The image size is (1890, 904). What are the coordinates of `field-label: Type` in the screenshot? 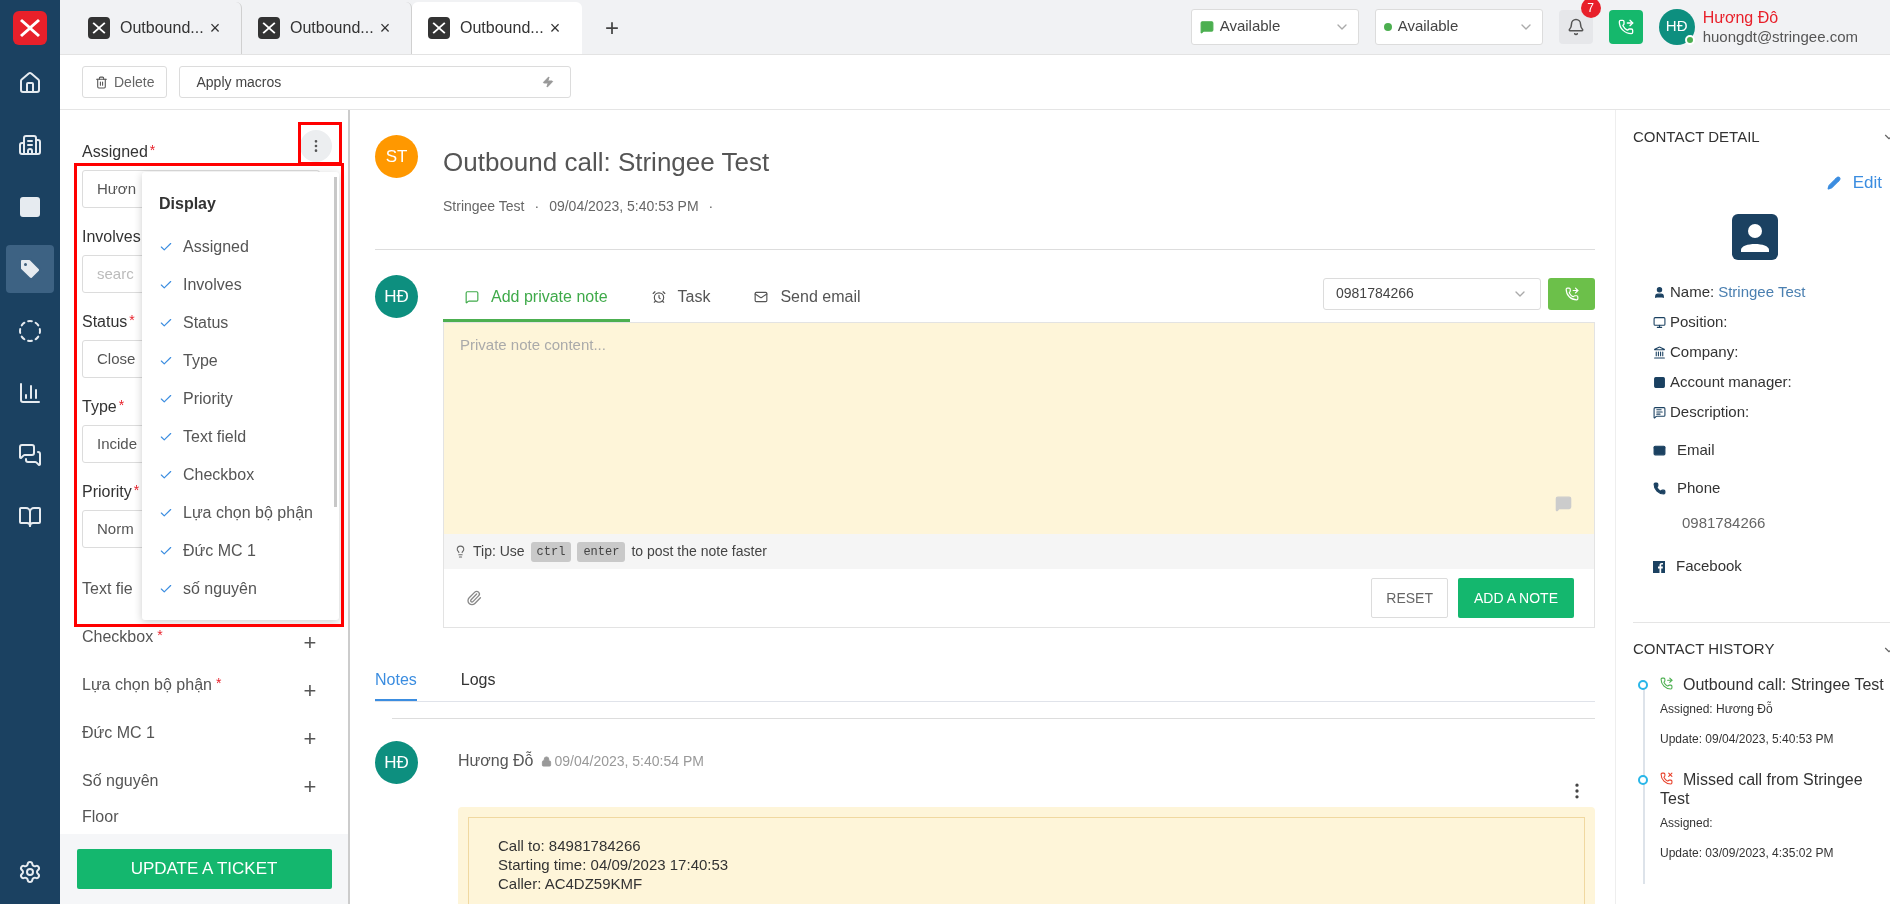 It's located at (99, 407).